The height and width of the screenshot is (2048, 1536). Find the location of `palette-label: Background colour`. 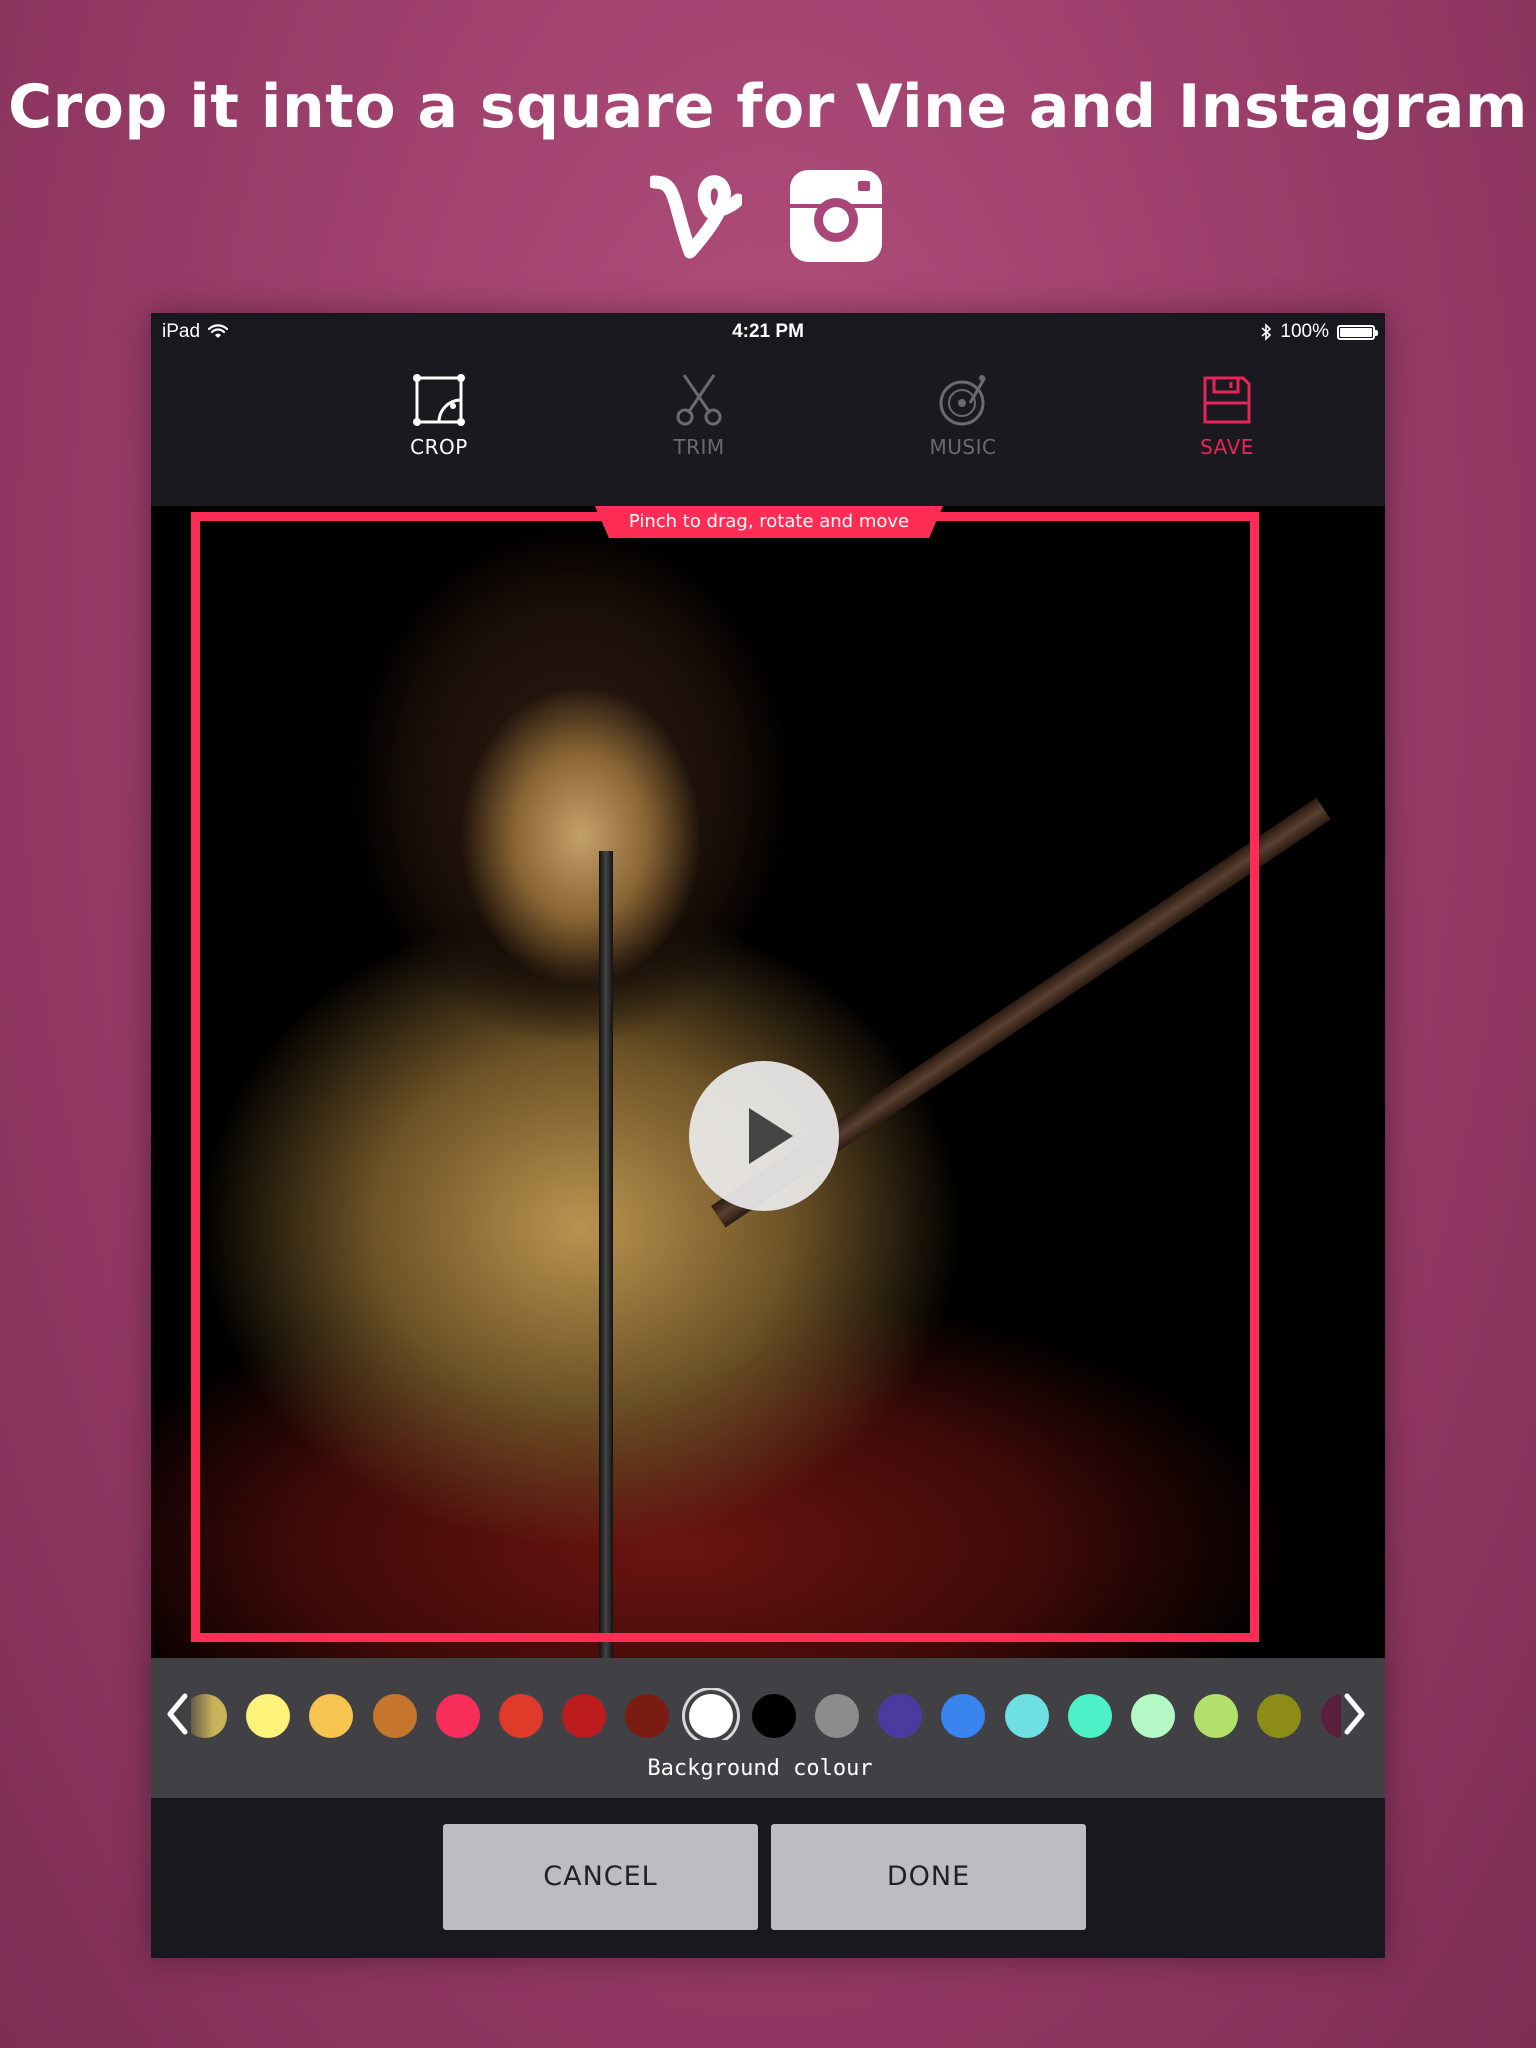

palette-label: Background colour is located at coordinates (760, 1768).